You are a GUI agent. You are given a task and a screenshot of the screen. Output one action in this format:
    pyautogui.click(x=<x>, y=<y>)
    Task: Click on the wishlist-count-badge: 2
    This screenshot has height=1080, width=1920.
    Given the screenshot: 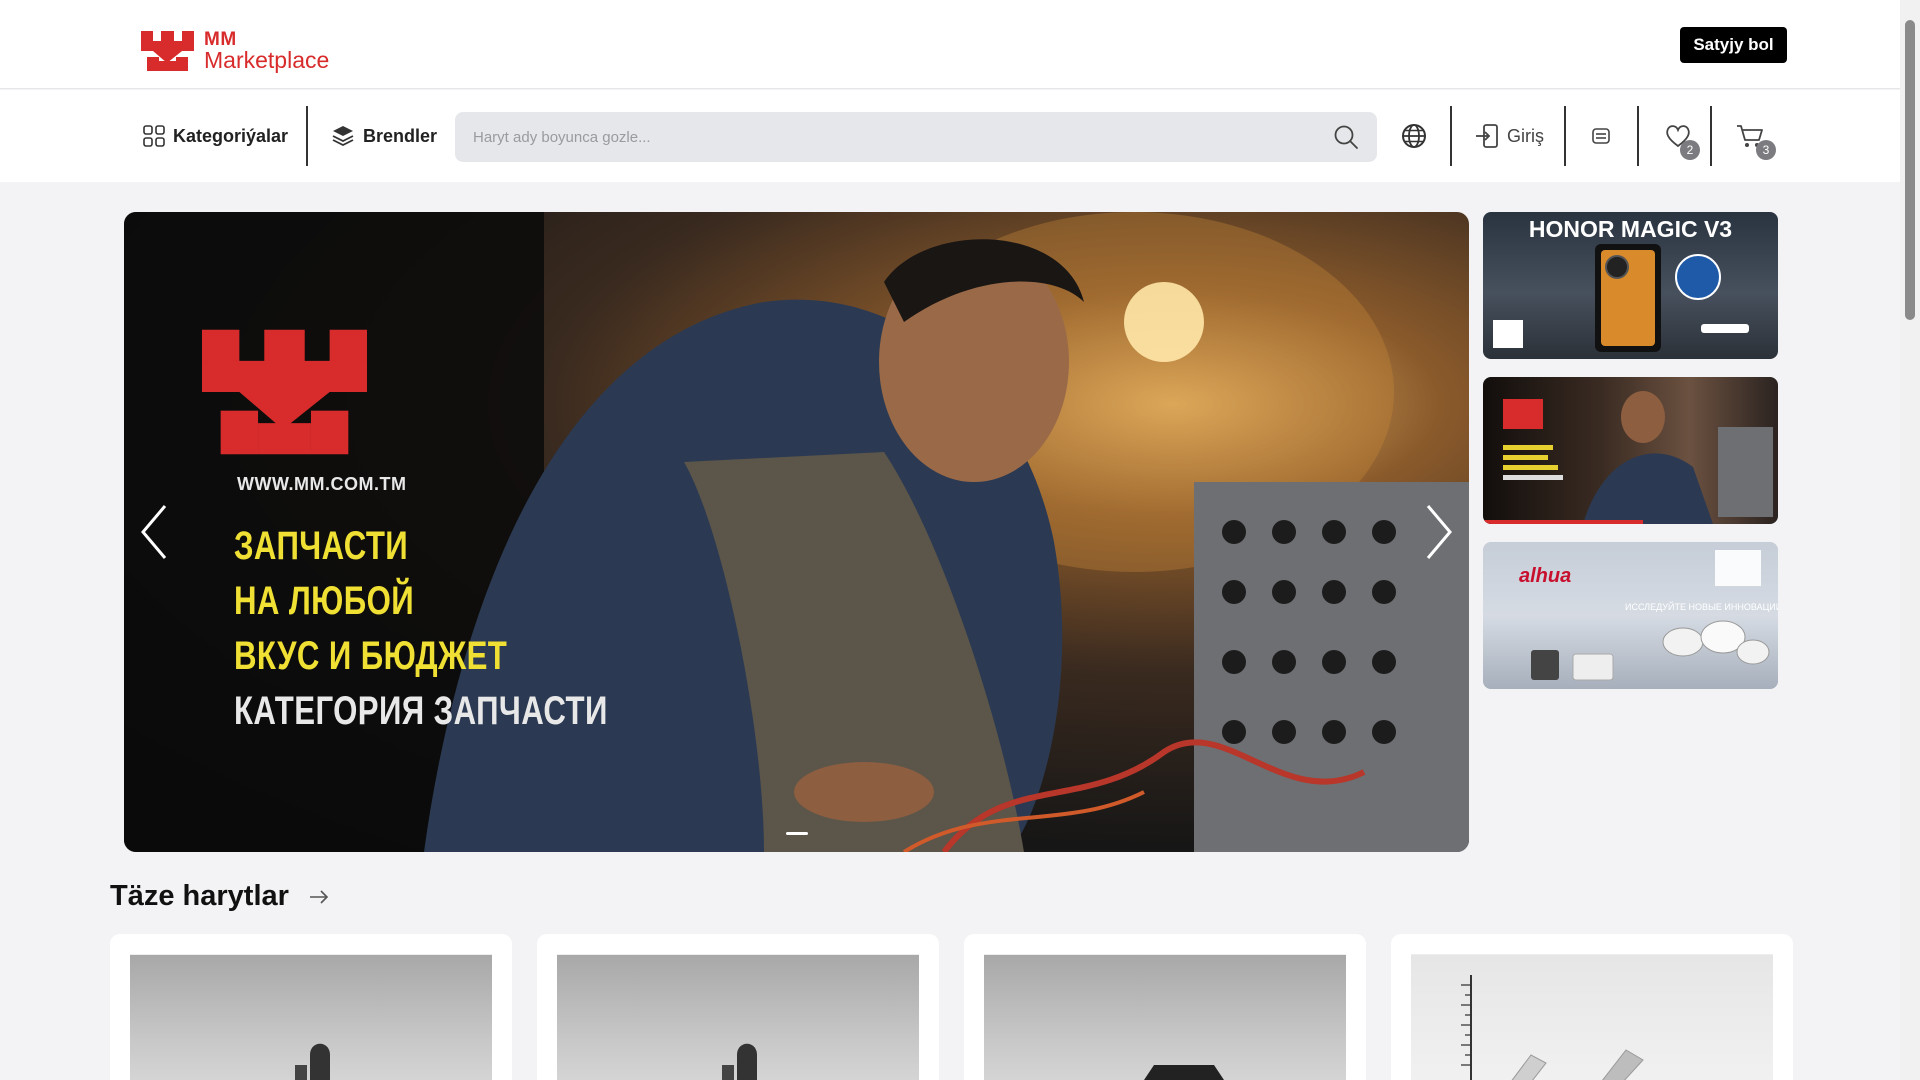 What is the action you would take?
    pyautogui.click(x=1690, y=150)
    